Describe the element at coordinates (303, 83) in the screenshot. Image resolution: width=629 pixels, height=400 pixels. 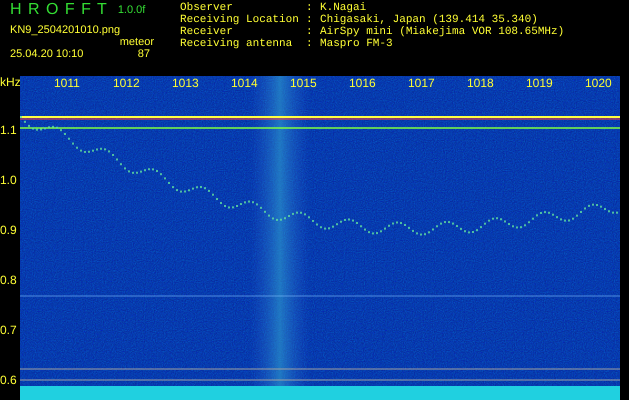
I see `x-tick-label: 1015` at that location.